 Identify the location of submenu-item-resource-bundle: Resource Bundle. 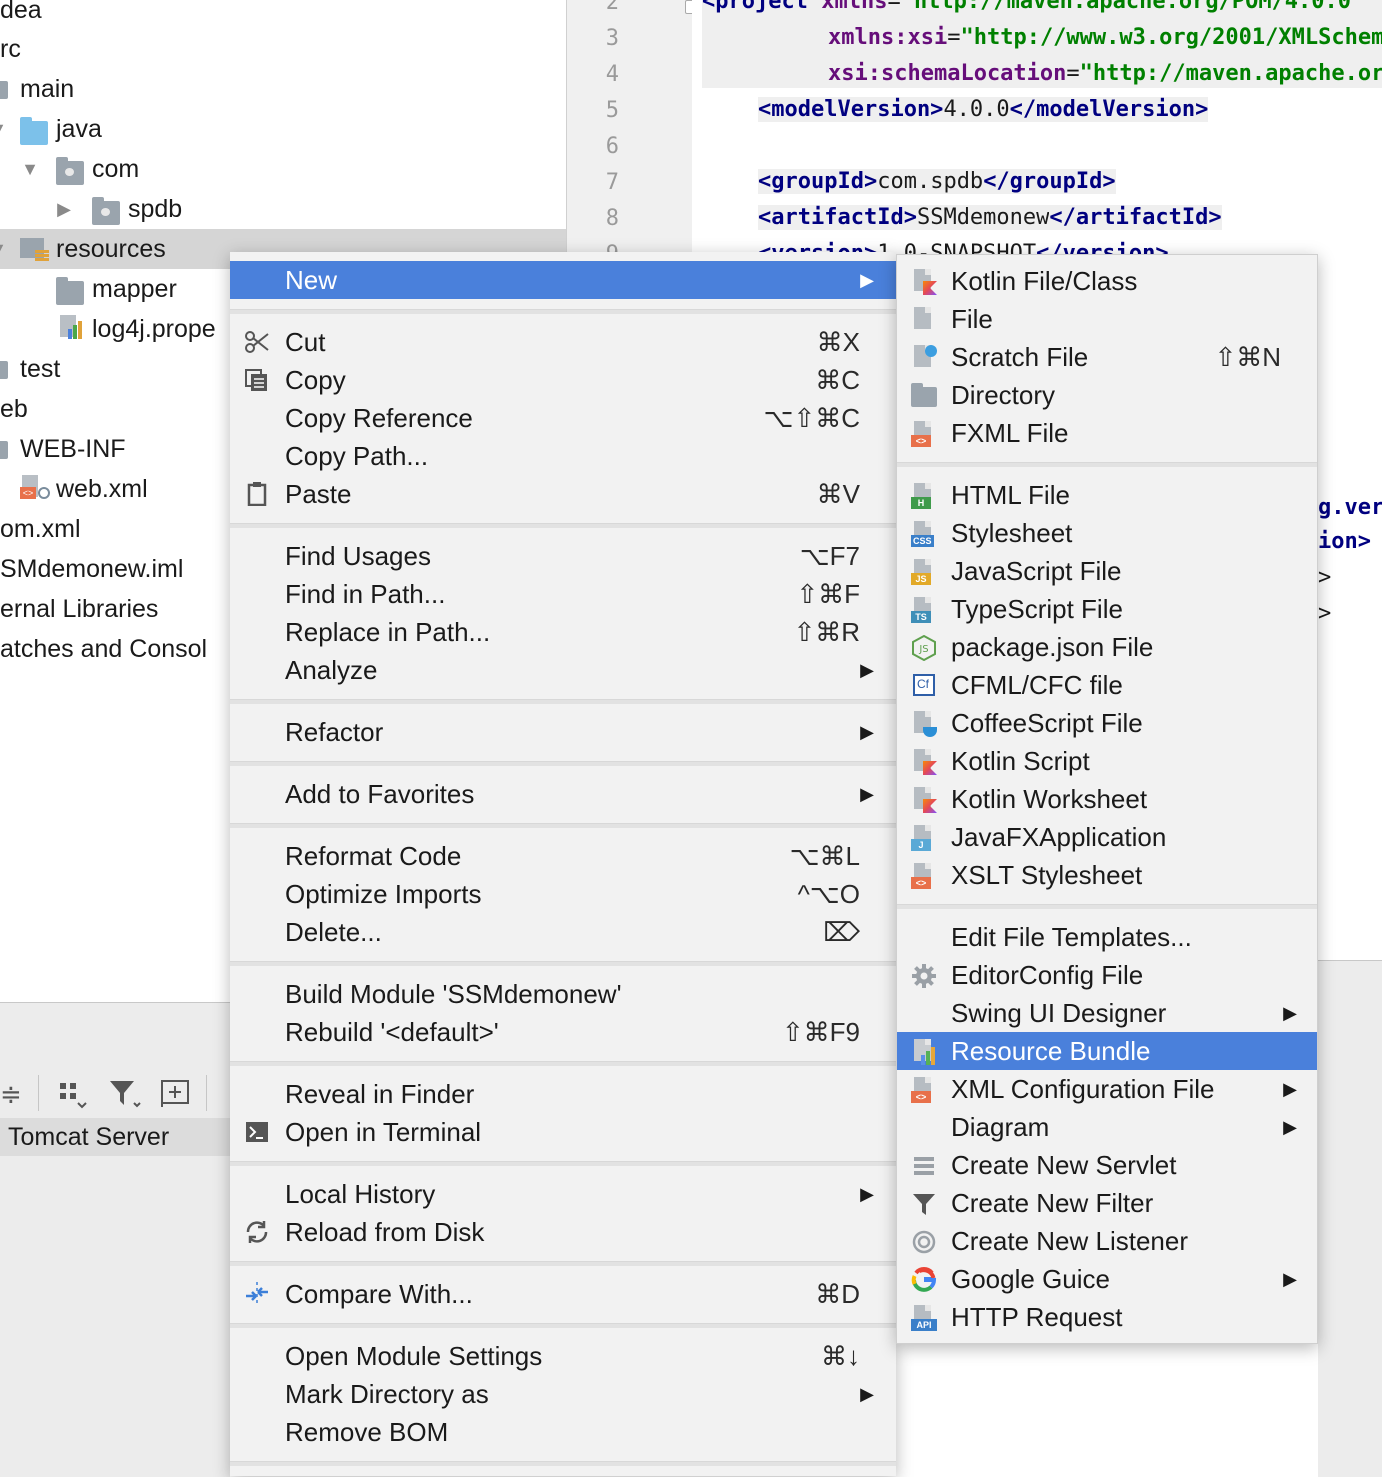
(1107, 1051).